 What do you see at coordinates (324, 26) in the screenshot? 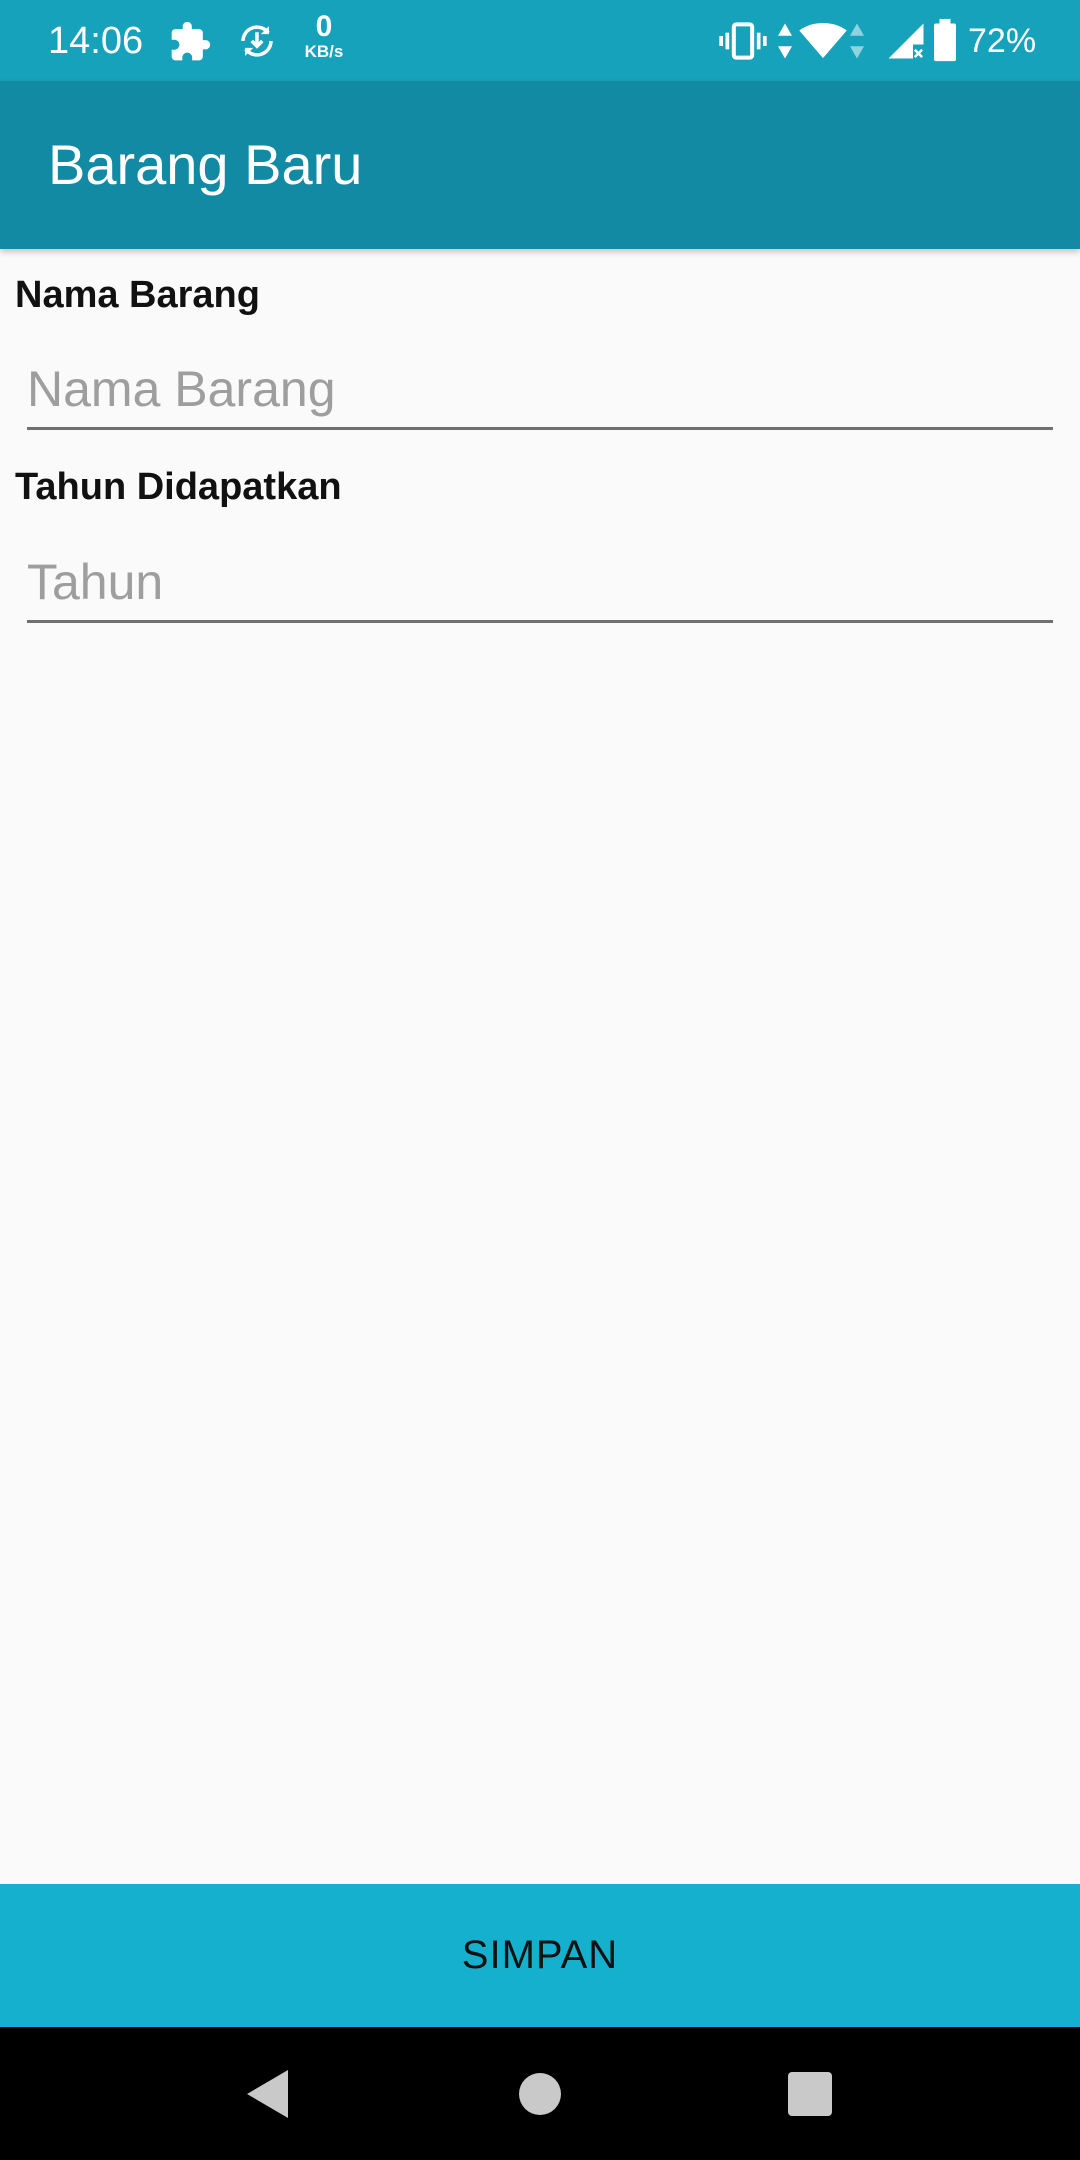
I see `network-speed-value: 0` at bounding box center [324, 26].